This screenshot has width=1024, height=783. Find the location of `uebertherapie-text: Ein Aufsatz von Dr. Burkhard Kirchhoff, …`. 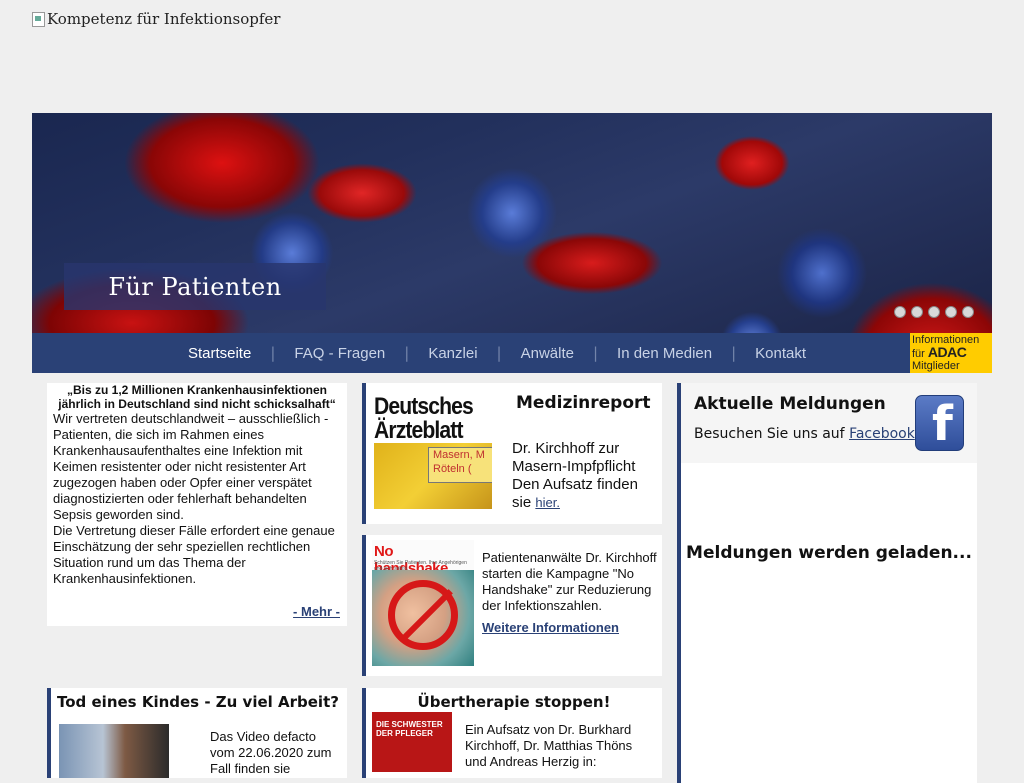

uebertherapie-text: Ein Aufsatz von Dr. Burkhard Kirchhoff, … is located at coordinates (549, 745).